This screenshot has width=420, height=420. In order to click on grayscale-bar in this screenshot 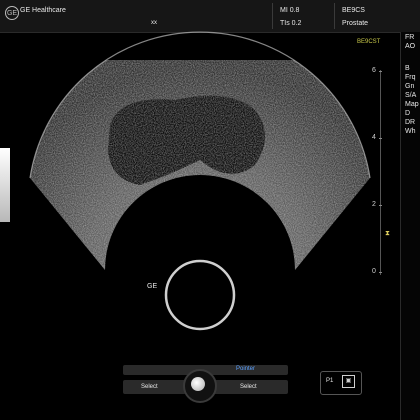, I will do `click(5, 185)`.